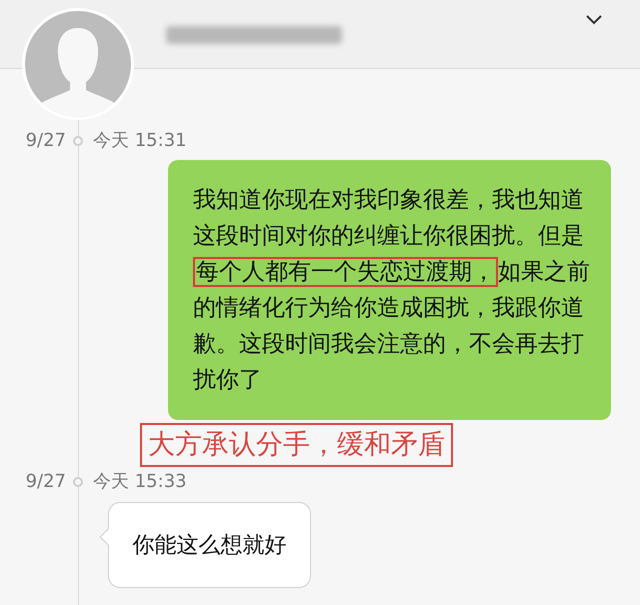 The width and height of the screenshot is (640, 605). Describe the element at coordinates (594, 20) in the screenshot. I see `chevron-down-icon` at that location.